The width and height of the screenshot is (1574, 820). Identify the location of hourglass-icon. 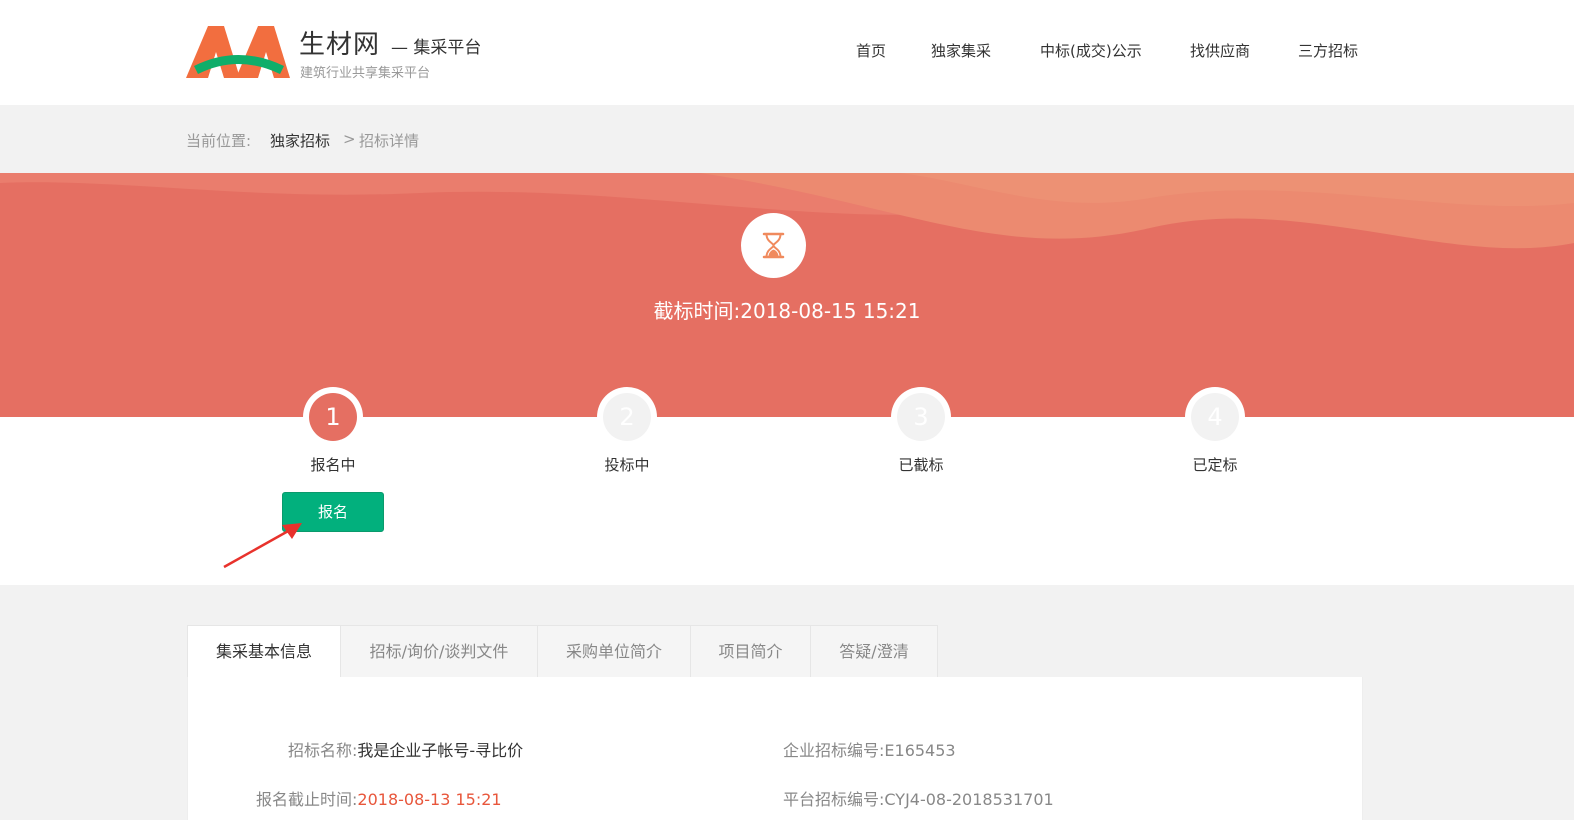
(773, 245).